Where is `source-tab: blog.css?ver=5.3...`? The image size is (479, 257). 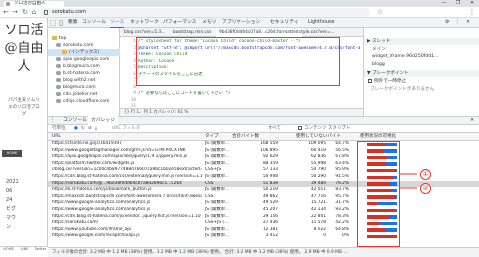
source-tab: blog.css?ver=5.3... is located at coordinates (144, 32).